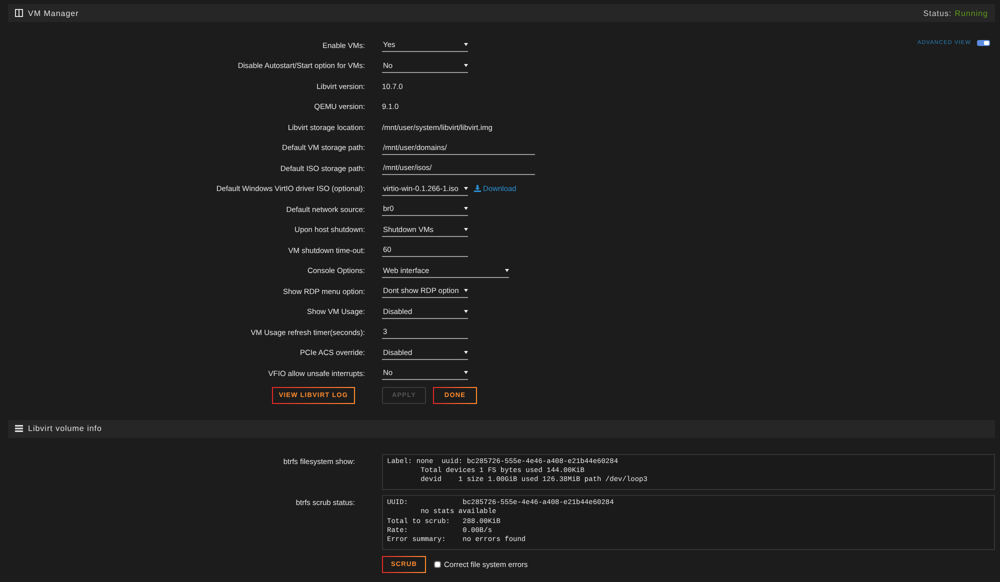 This screenshot has width=1000, height=582. I want to click on status-label: Status:, so click(937, 13).